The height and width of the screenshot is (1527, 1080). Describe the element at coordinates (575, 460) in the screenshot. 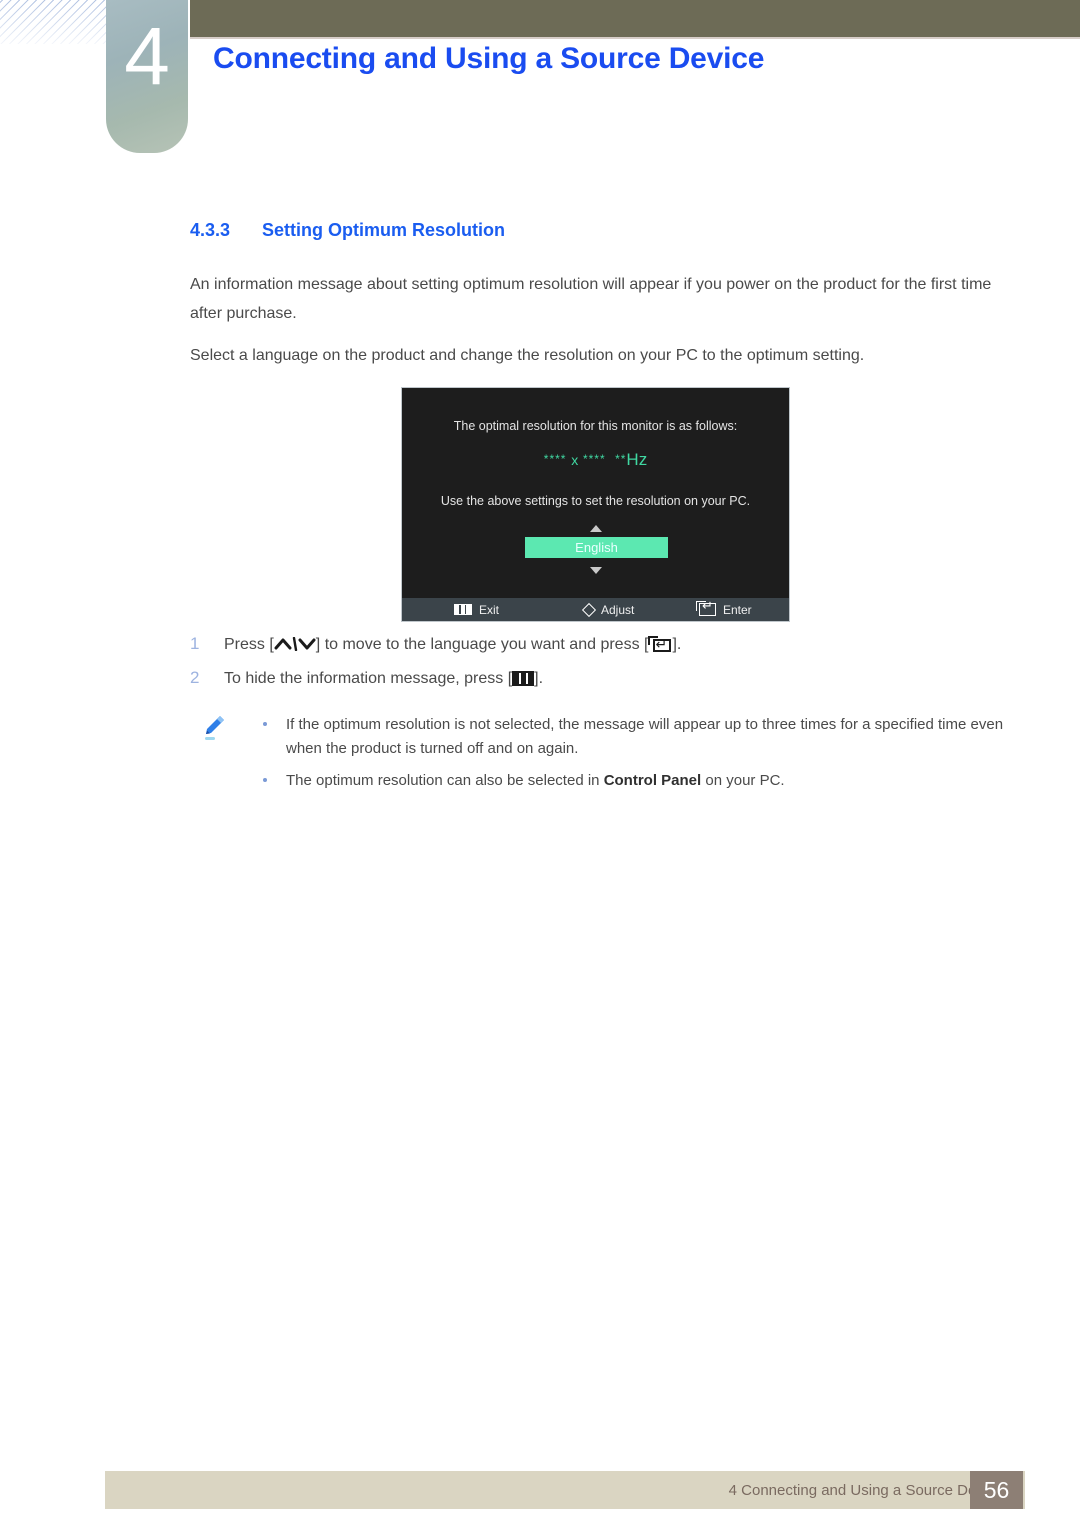

I see `osd-res-separator: x` at that location.